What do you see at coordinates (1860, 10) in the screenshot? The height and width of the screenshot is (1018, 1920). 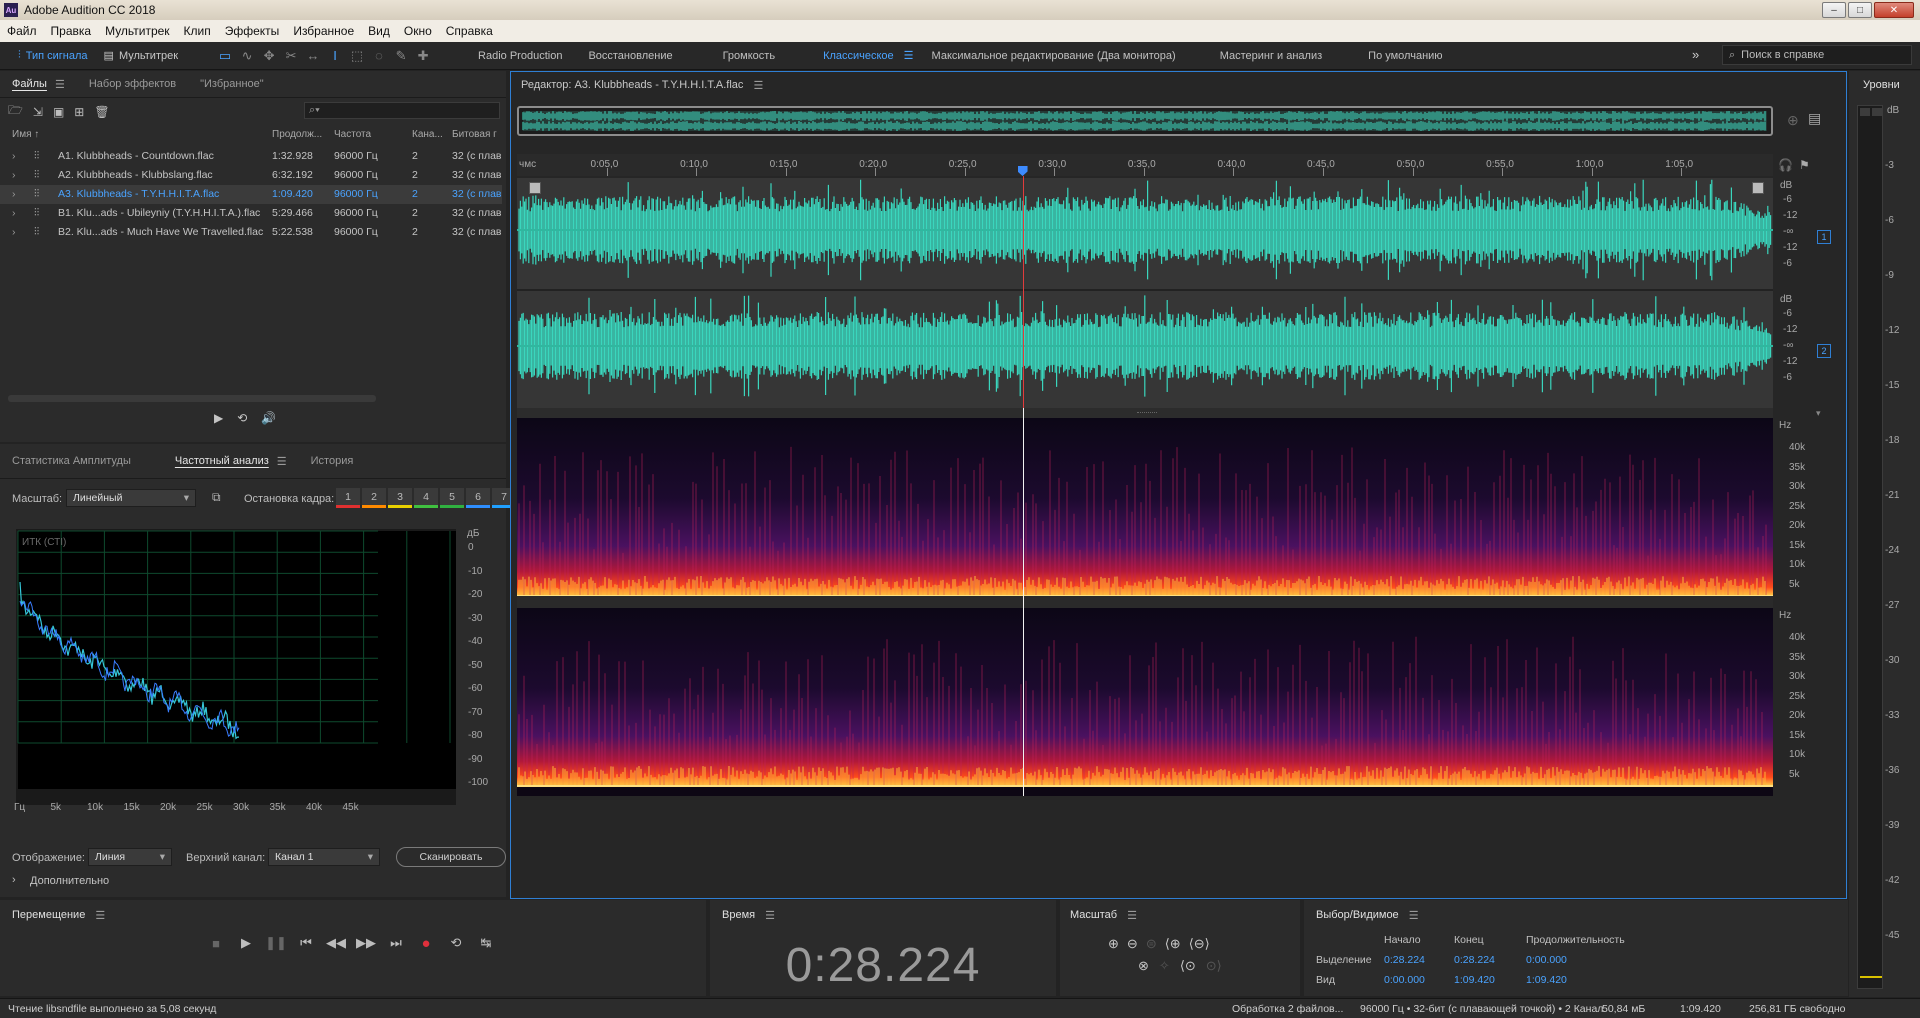 I see `maximize-button: □` at bounding box center [1860, 10].